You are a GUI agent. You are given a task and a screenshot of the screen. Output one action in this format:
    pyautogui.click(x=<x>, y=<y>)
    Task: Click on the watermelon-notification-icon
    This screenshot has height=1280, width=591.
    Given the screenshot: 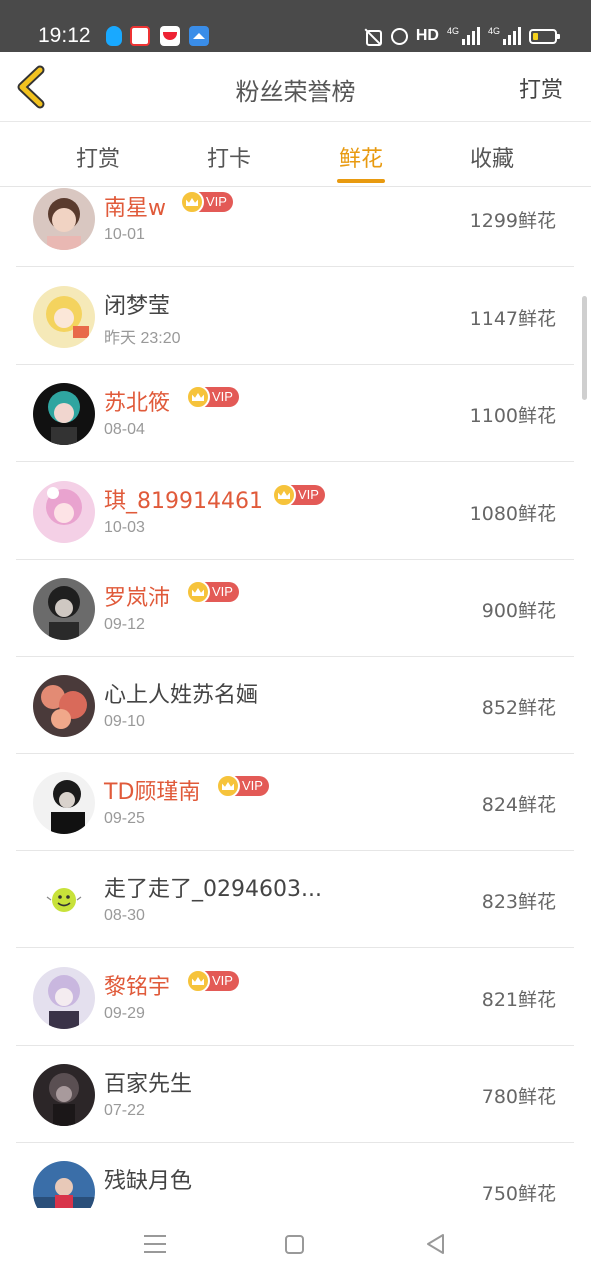 What is the action you would take?
    pyautogui.click(x=170, y=36)
    